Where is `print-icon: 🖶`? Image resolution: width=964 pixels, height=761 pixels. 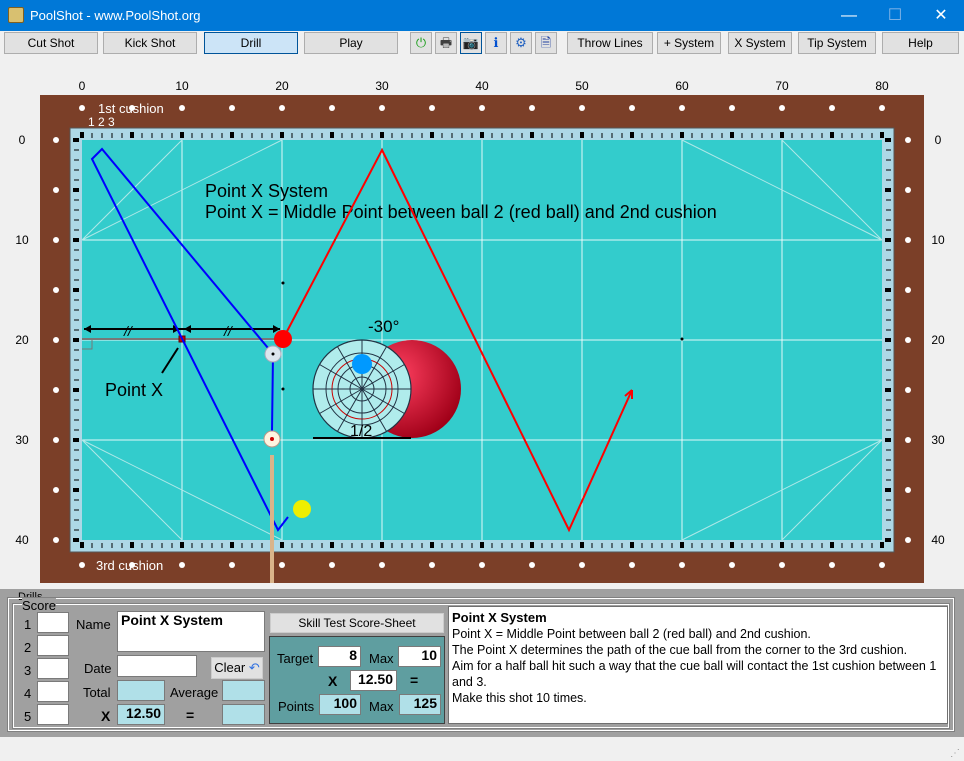 print-icon: 🖶 is located at coordinates (446, 43).